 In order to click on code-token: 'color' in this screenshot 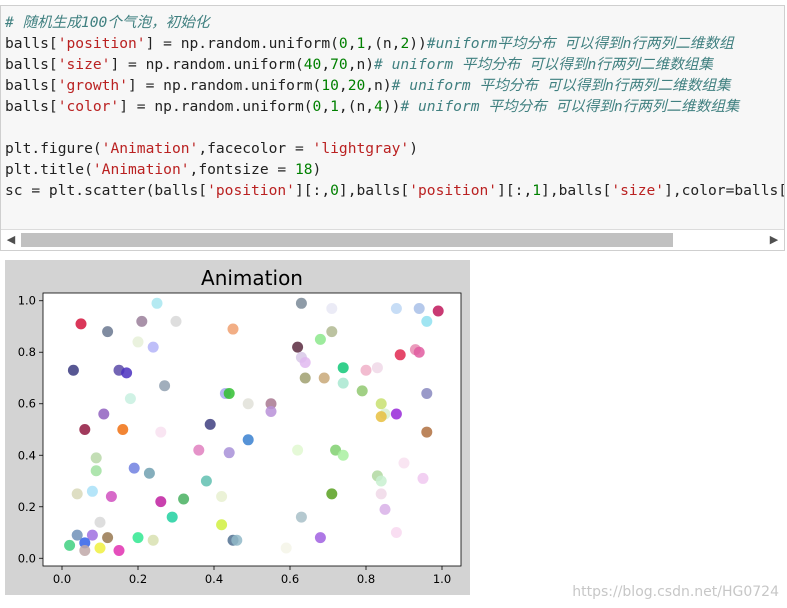, I will do `click(88, 106)`.